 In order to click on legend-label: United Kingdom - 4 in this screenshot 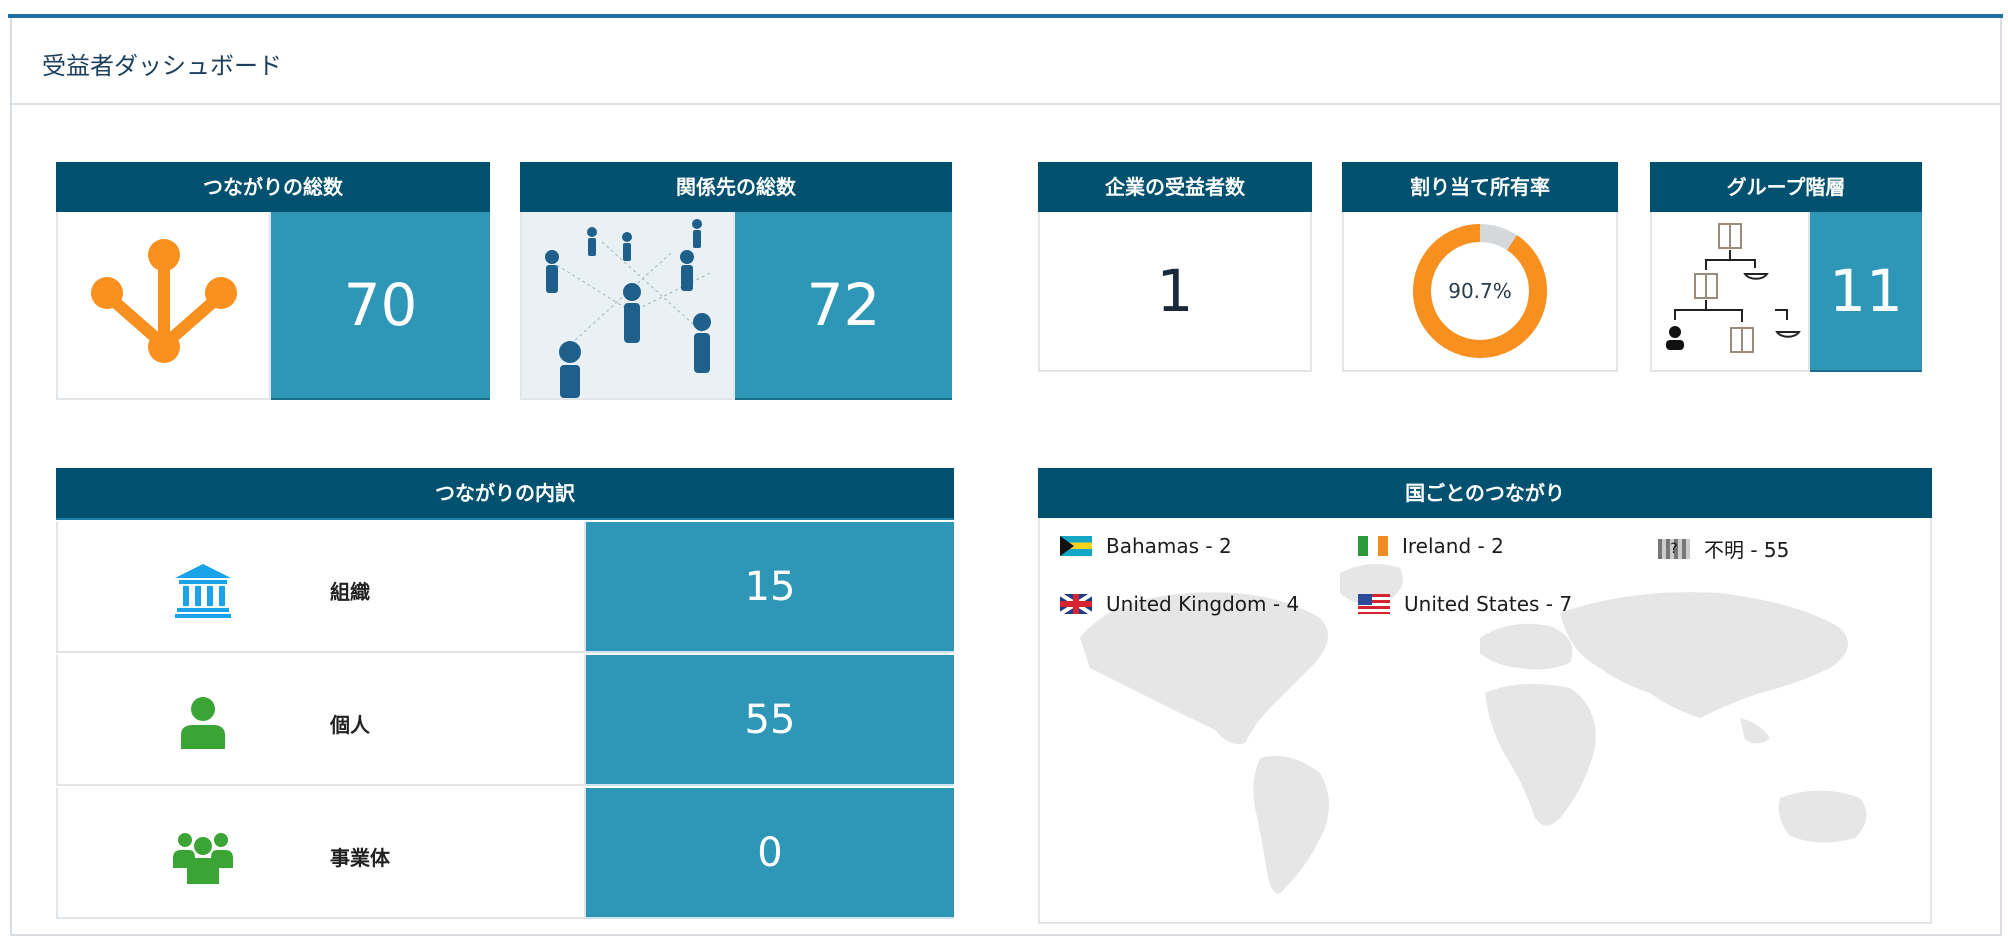, I will do `click(1203, 604)`.